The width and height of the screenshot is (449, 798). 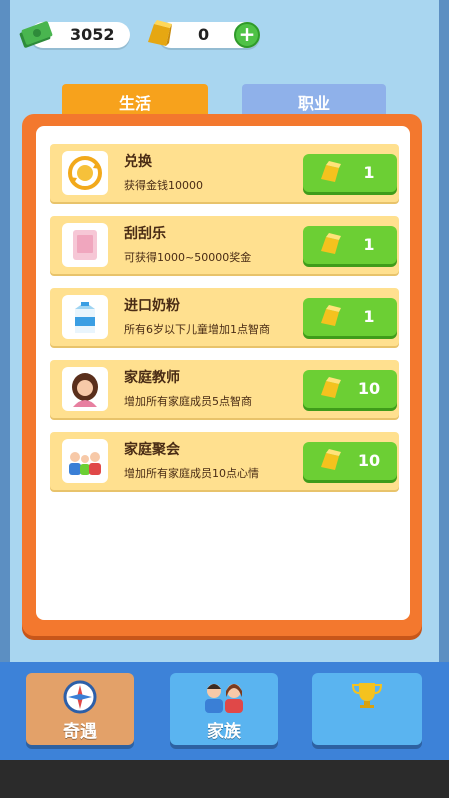 I want to click on nav-encounter-button: 奇遇, so click(x=80, y=709).